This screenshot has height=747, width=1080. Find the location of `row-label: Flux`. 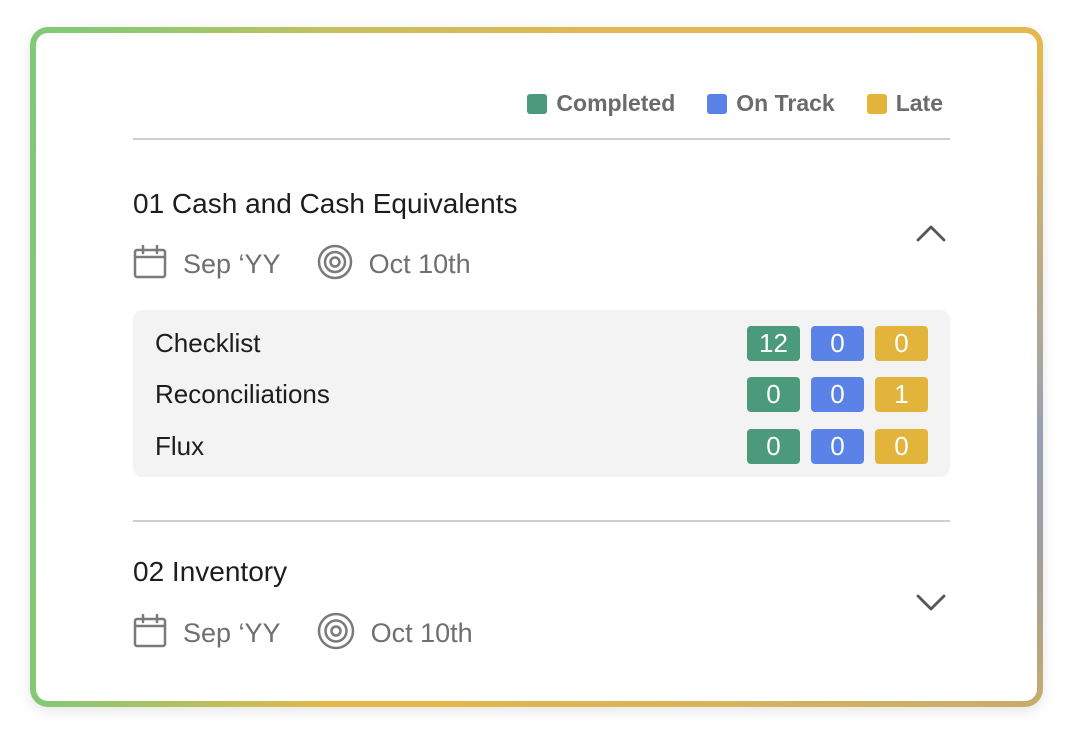

row-label: Flux is located at coordinates (180, 445).